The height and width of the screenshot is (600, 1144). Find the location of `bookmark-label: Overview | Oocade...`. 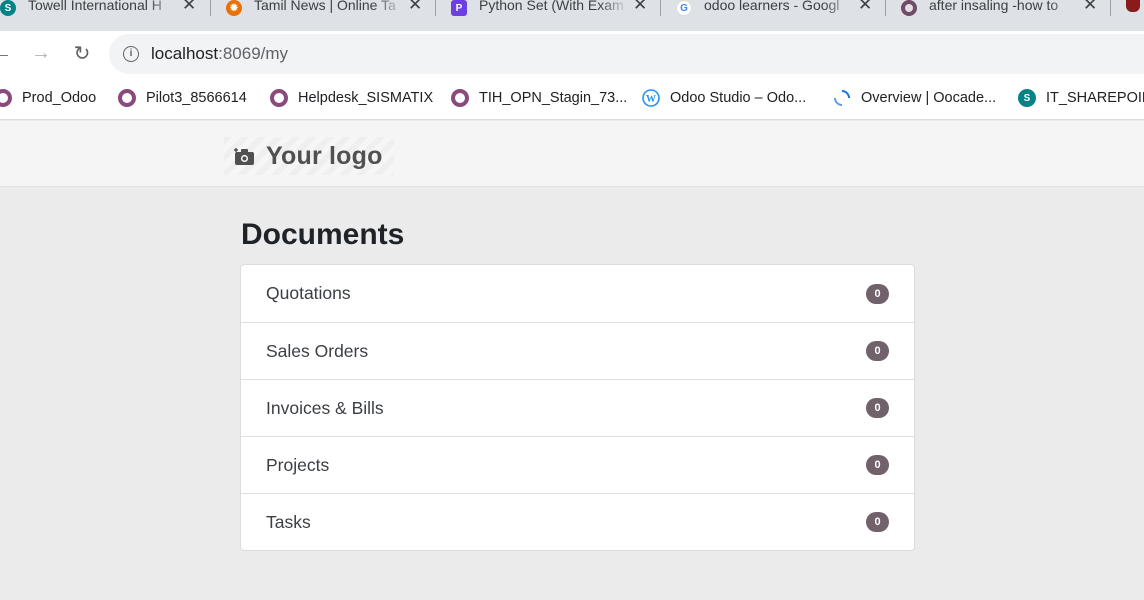

bookmark-label: Overview | Oocade... is located at coordinates (929, 98).